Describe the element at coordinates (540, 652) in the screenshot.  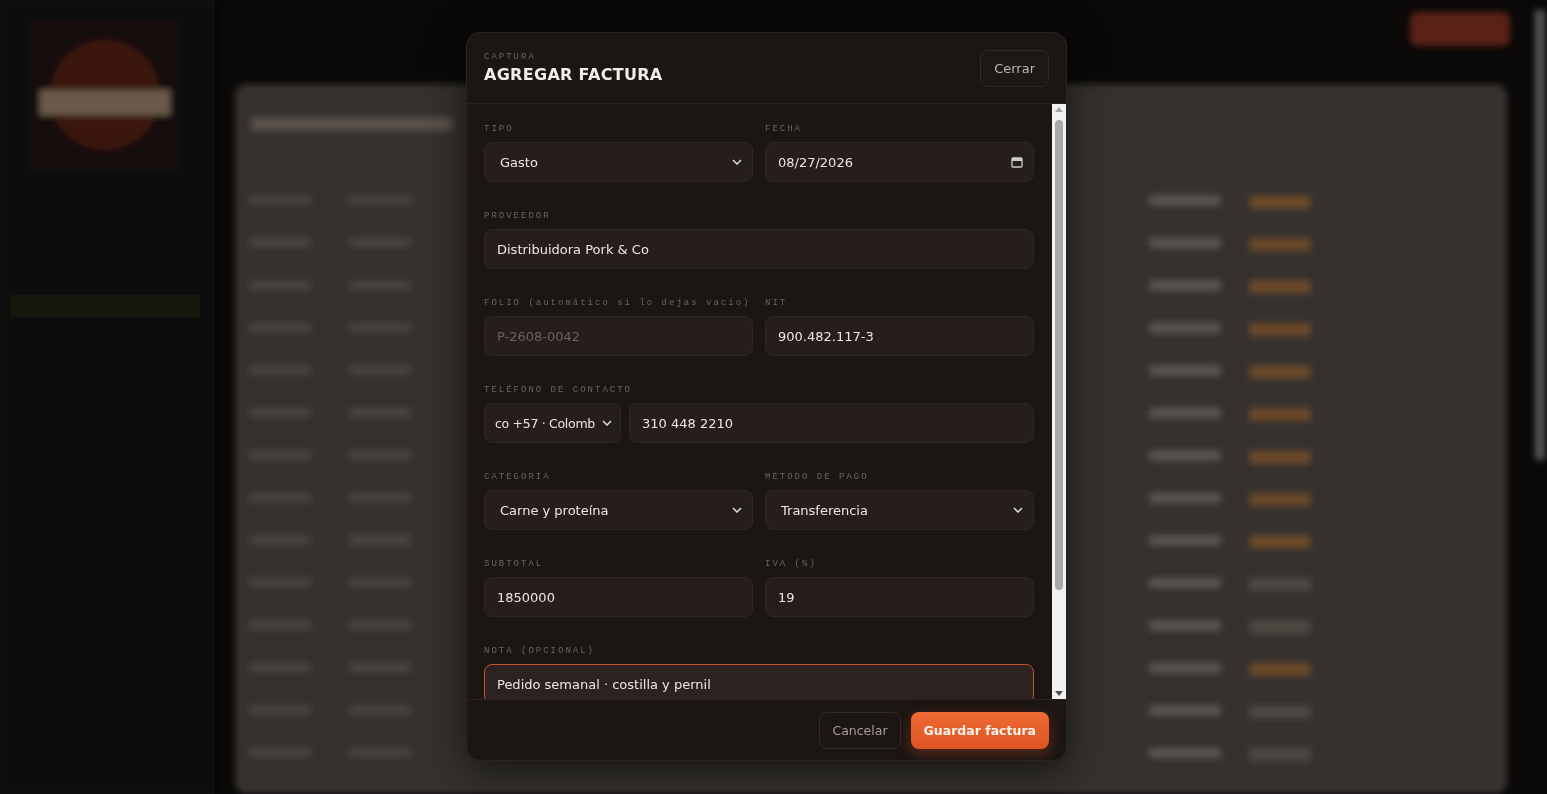
I see `field-label: NOTA (OPCIONAL)` at that location.